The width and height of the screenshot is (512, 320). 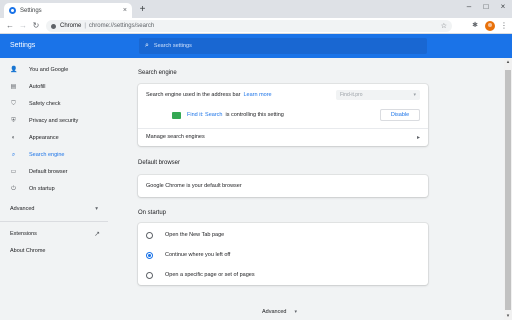 What do you see at coordinates (444, 26) in the screenshot?
I see `bookmark-star-icon: ☆` at bounding box center [444, 26].